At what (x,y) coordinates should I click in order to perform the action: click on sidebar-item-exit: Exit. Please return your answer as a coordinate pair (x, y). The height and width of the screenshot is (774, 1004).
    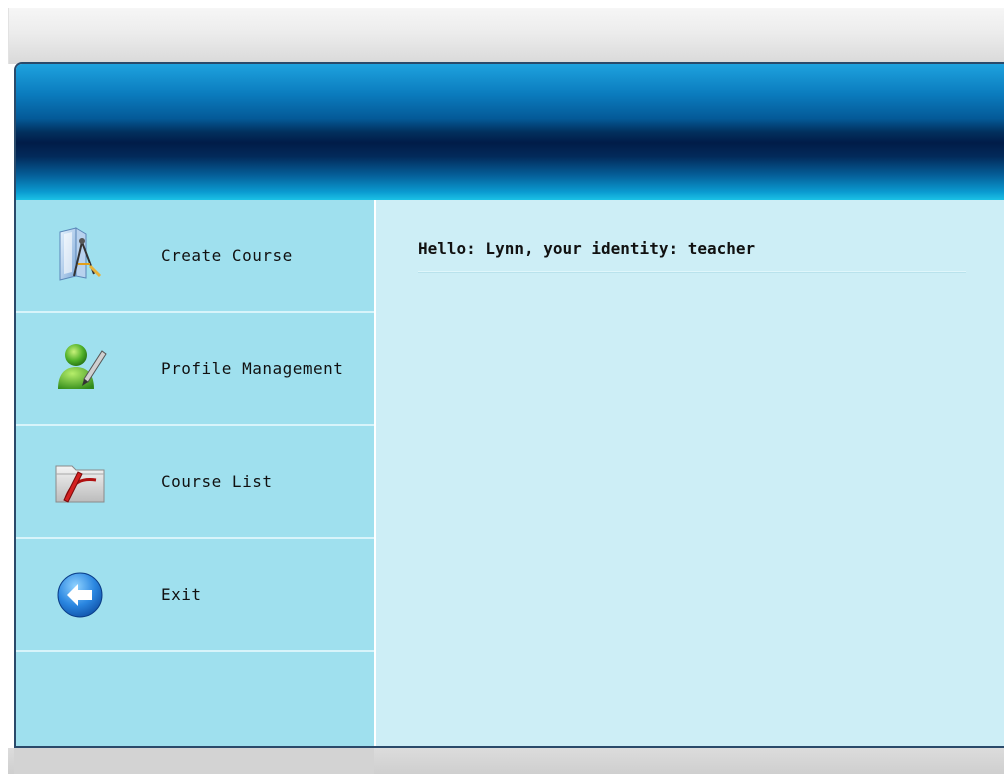
    Looking at the image, I should click on (195, 595).